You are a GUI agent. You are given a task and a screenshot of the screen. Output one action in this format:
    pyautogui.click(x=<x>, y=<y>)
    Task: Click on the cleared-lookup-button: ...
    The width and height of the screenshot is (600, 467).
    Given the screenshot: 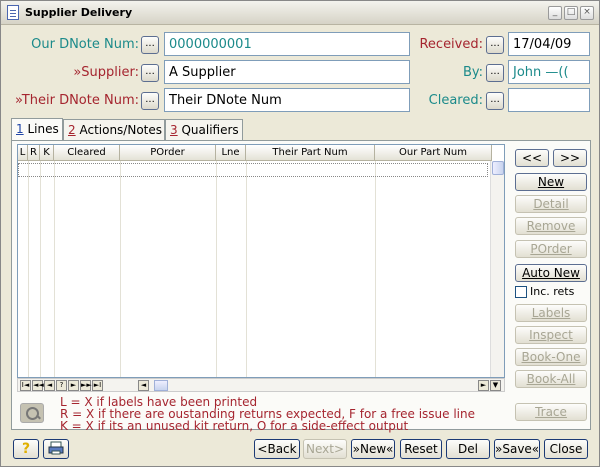 What is the action you would take?
    pyautogui.click(x=495, y=101)
    